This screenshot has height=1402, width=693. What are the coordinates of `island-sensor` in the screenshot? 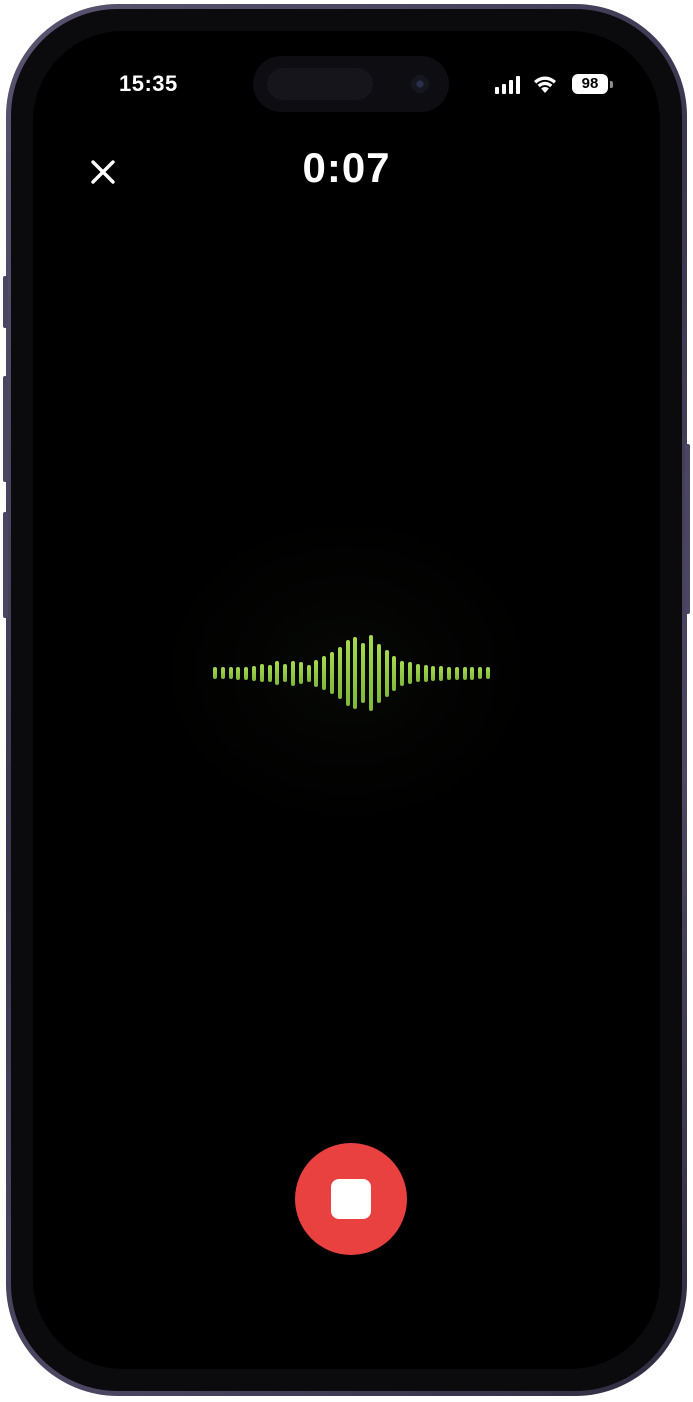 It's located at (320, 84).